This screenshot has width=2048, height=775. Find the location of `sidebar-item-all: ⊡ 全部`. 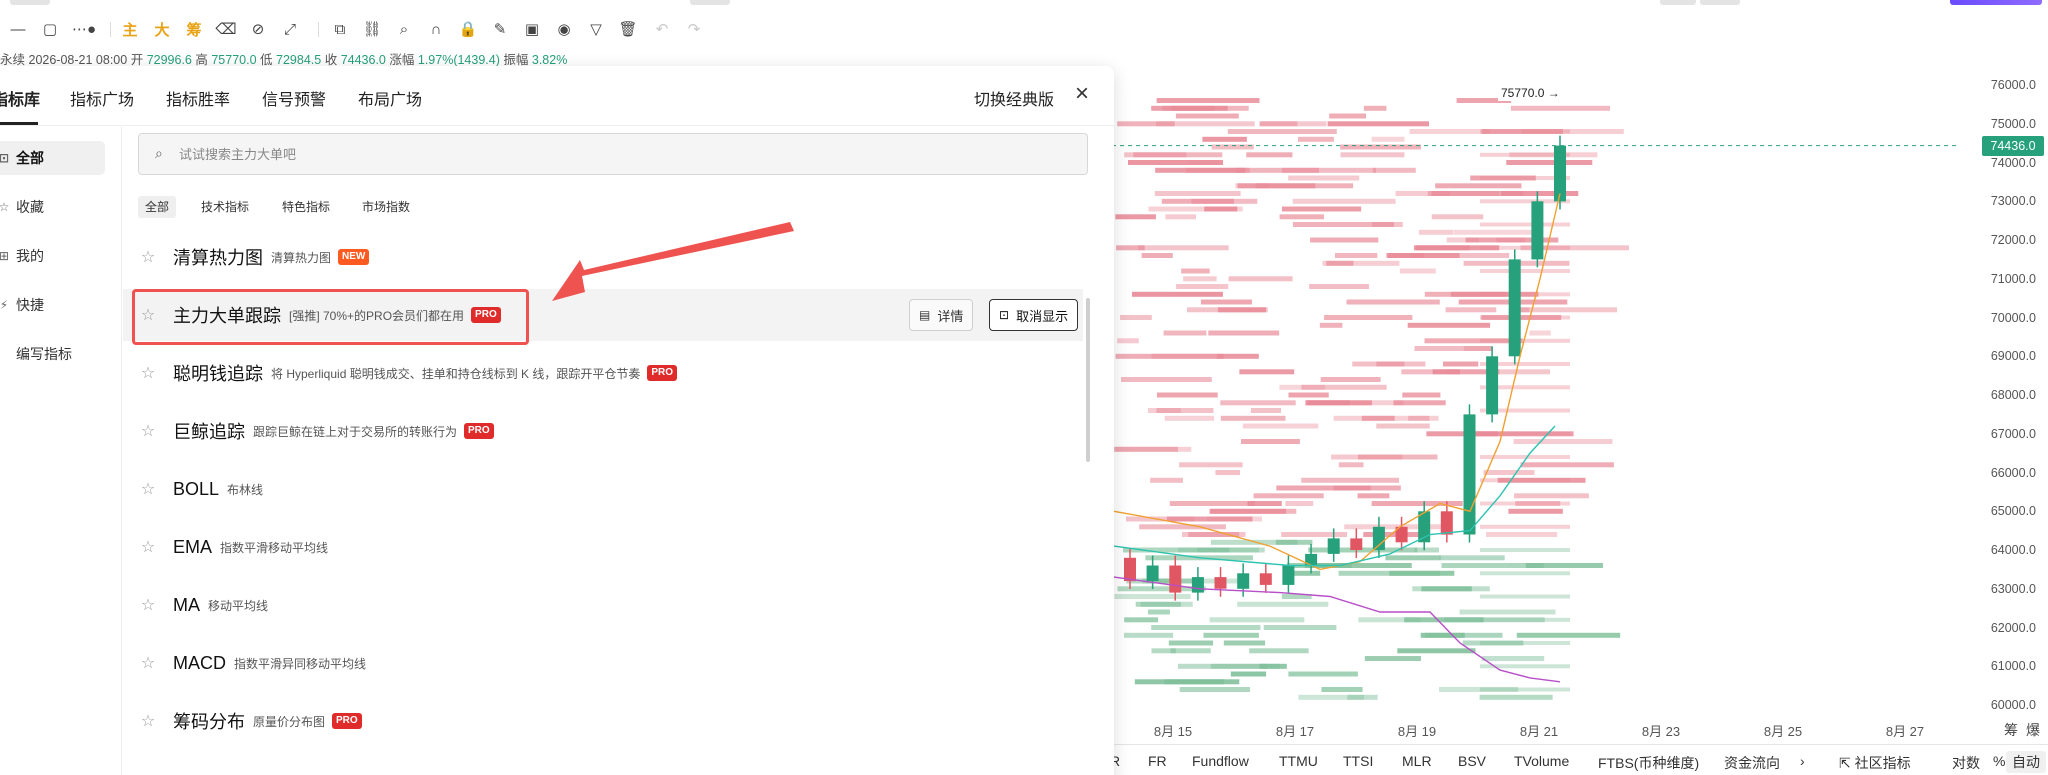

sidebar-item-all: ⊡ 全部 is located at coordinates (52, 158).